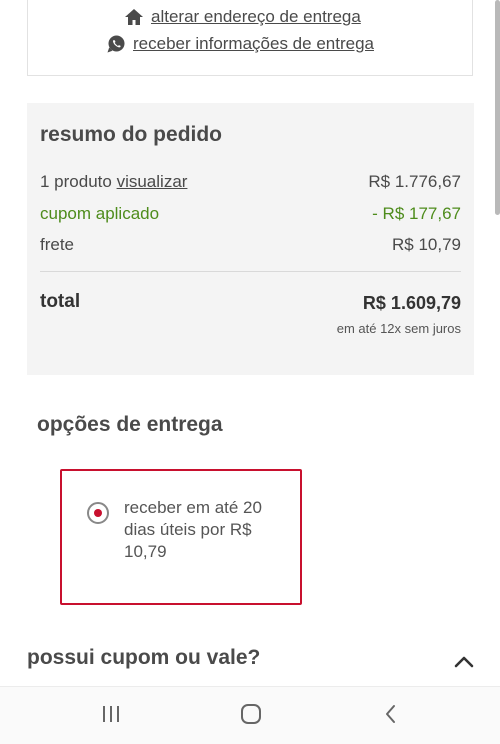 This screenshot has height=744, width=500. What do you see at coordinates (250, 182) in the screenshot?
I see `products-row: 1 produto visualizar R$ 1.776,67` at bounding box center [250, 182].